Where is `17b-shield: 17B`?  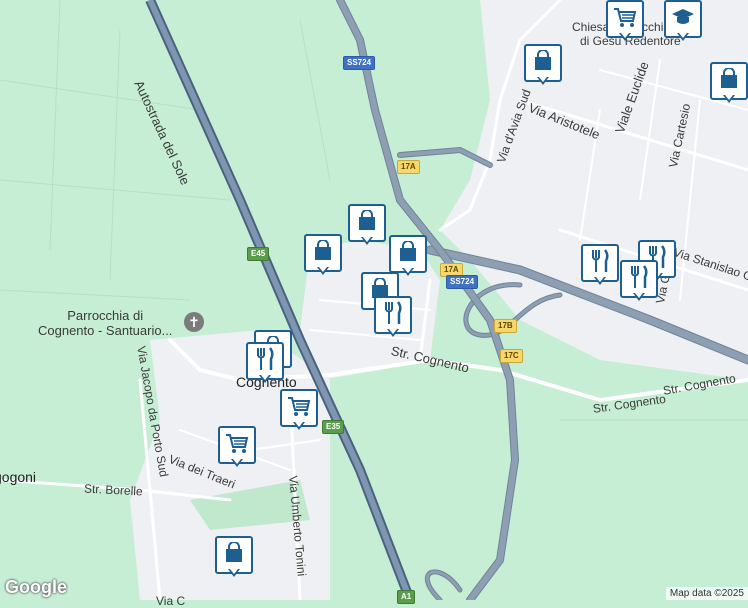
17b-shield: 17B is located at coordinates (505, 326).